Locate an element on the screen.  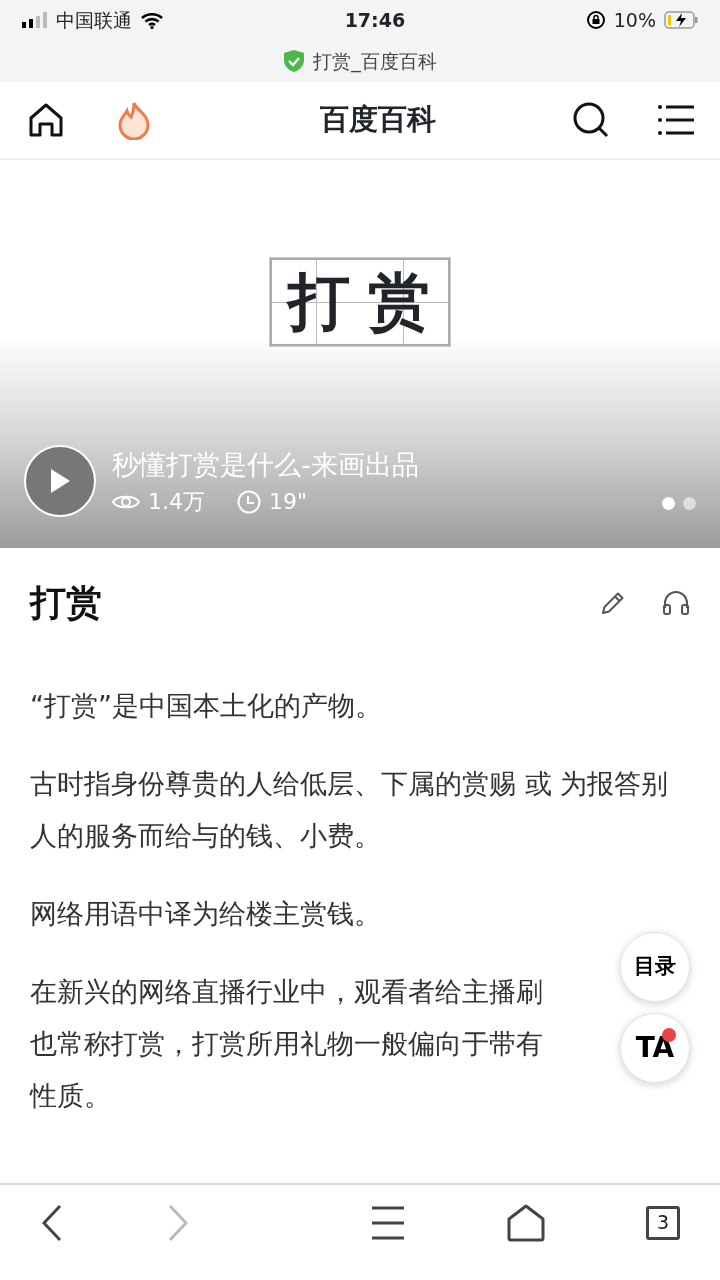
contents-button: 目录 is located at coordinates (655, 967).